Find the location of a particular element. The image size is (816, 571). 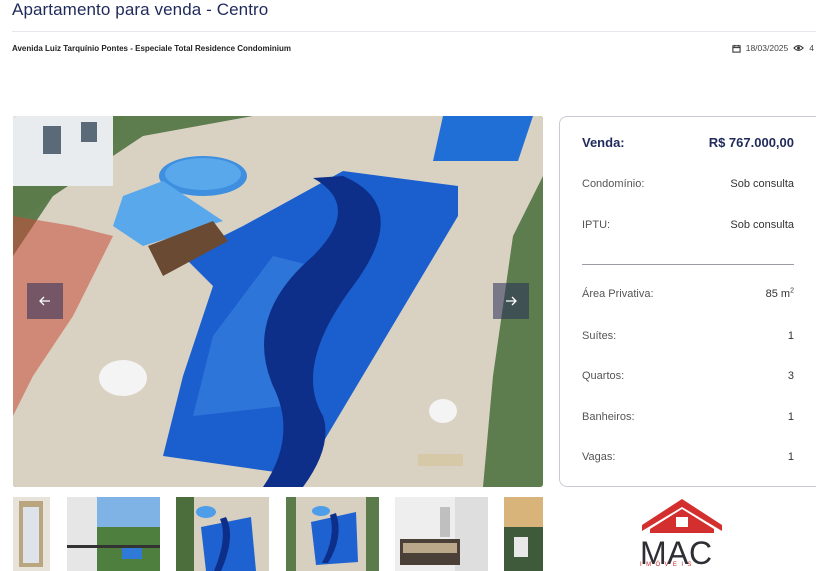

thumbnail-strip is located at coordinates (278, 534).